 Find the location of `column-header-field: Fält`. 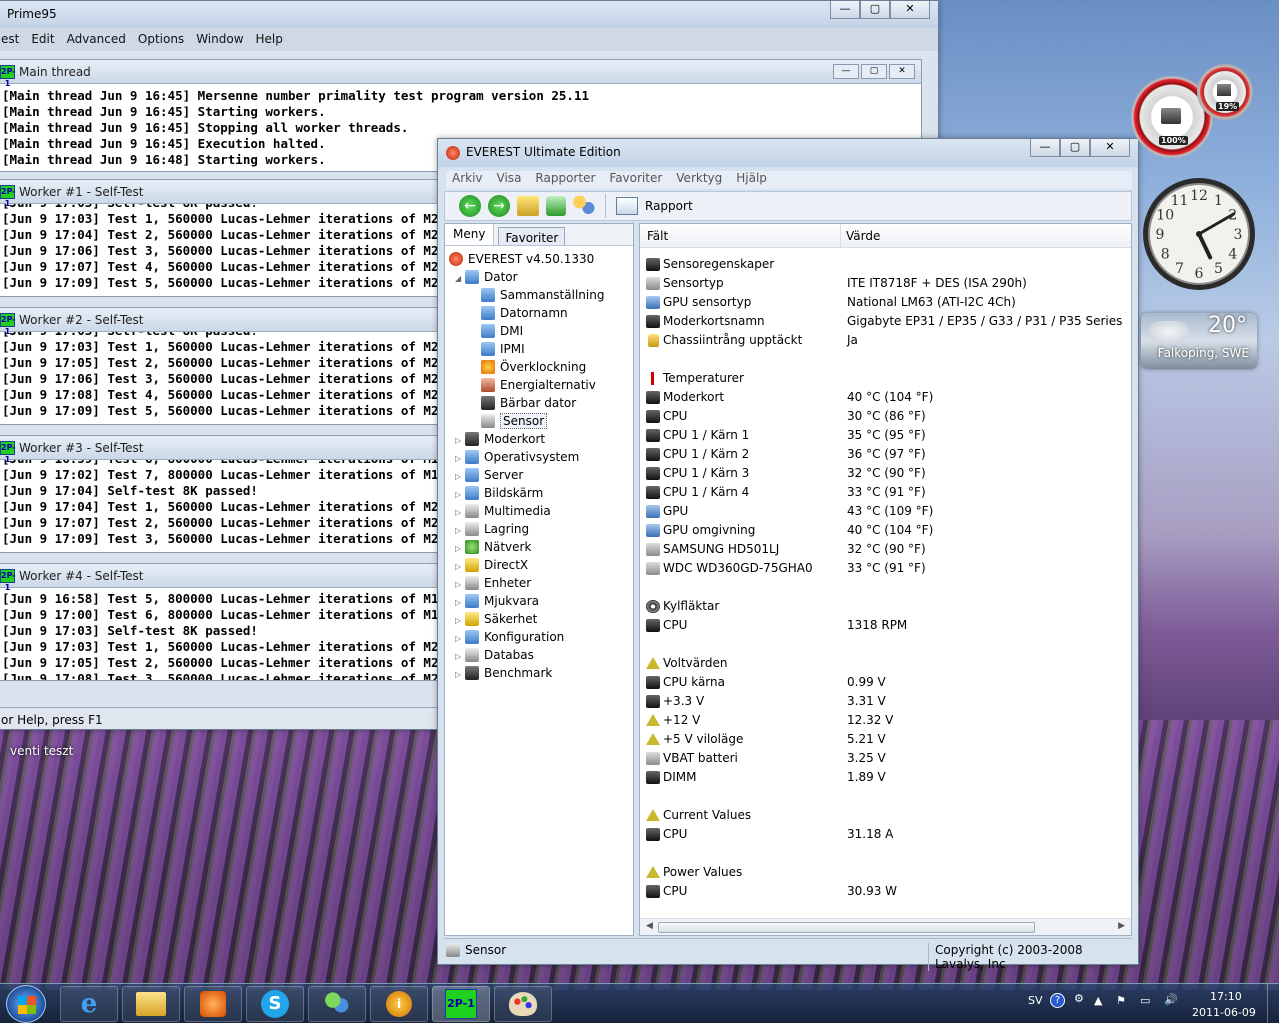

column-header-field: Fält is located at coordinates (657, 236).